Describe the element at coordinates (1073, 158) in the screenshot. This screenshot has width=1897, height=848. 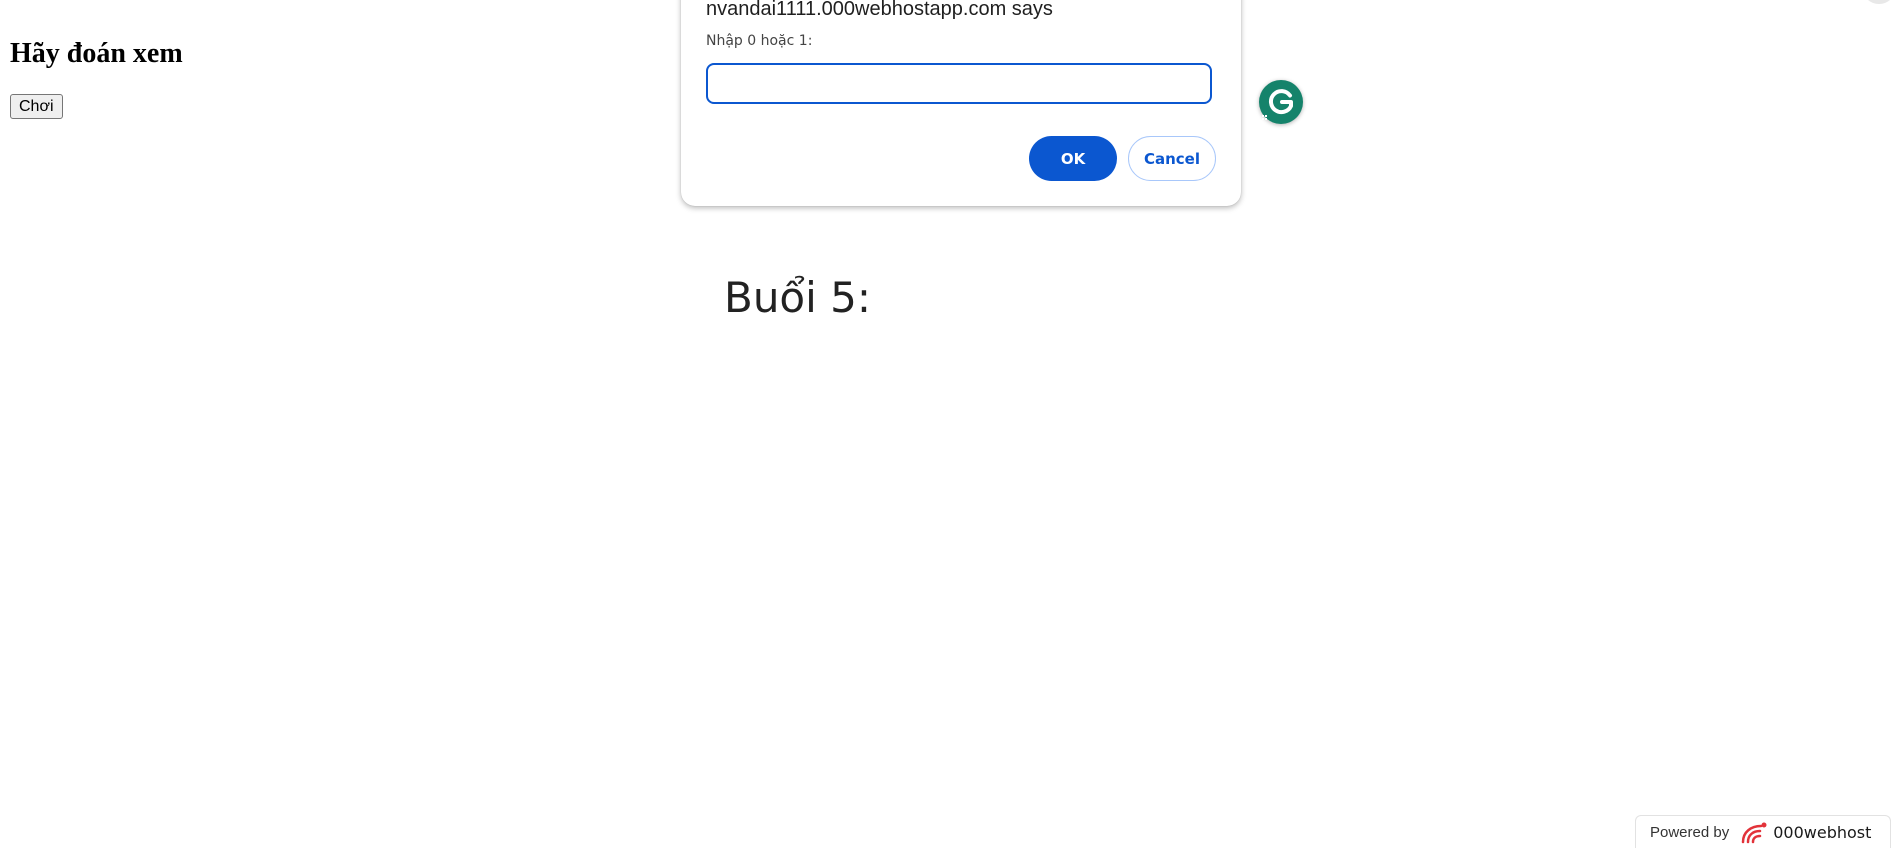
I see `ok-button: OK` at that location.